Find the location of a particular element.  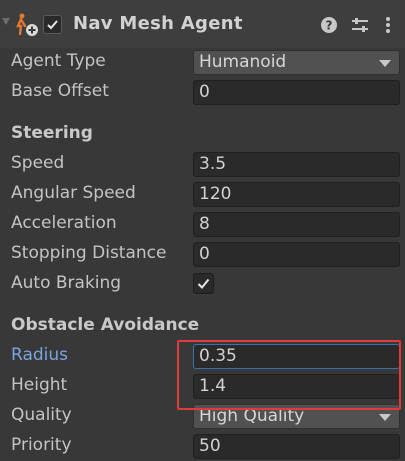

component-title: Nav Mesh Agent is located at coordinates (158, 23).